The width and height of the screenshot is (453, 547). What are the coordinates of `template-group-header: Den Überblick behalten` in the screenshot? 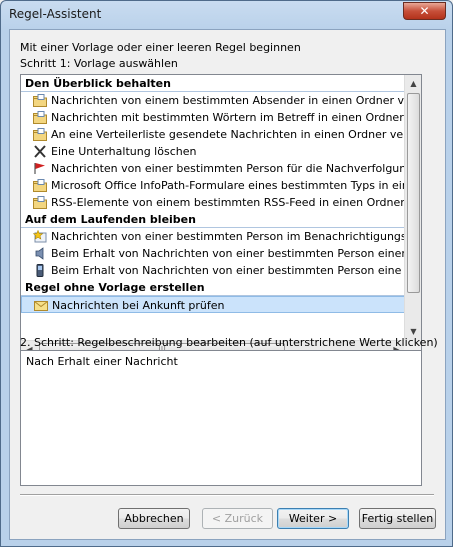 It's located at (213, 83).